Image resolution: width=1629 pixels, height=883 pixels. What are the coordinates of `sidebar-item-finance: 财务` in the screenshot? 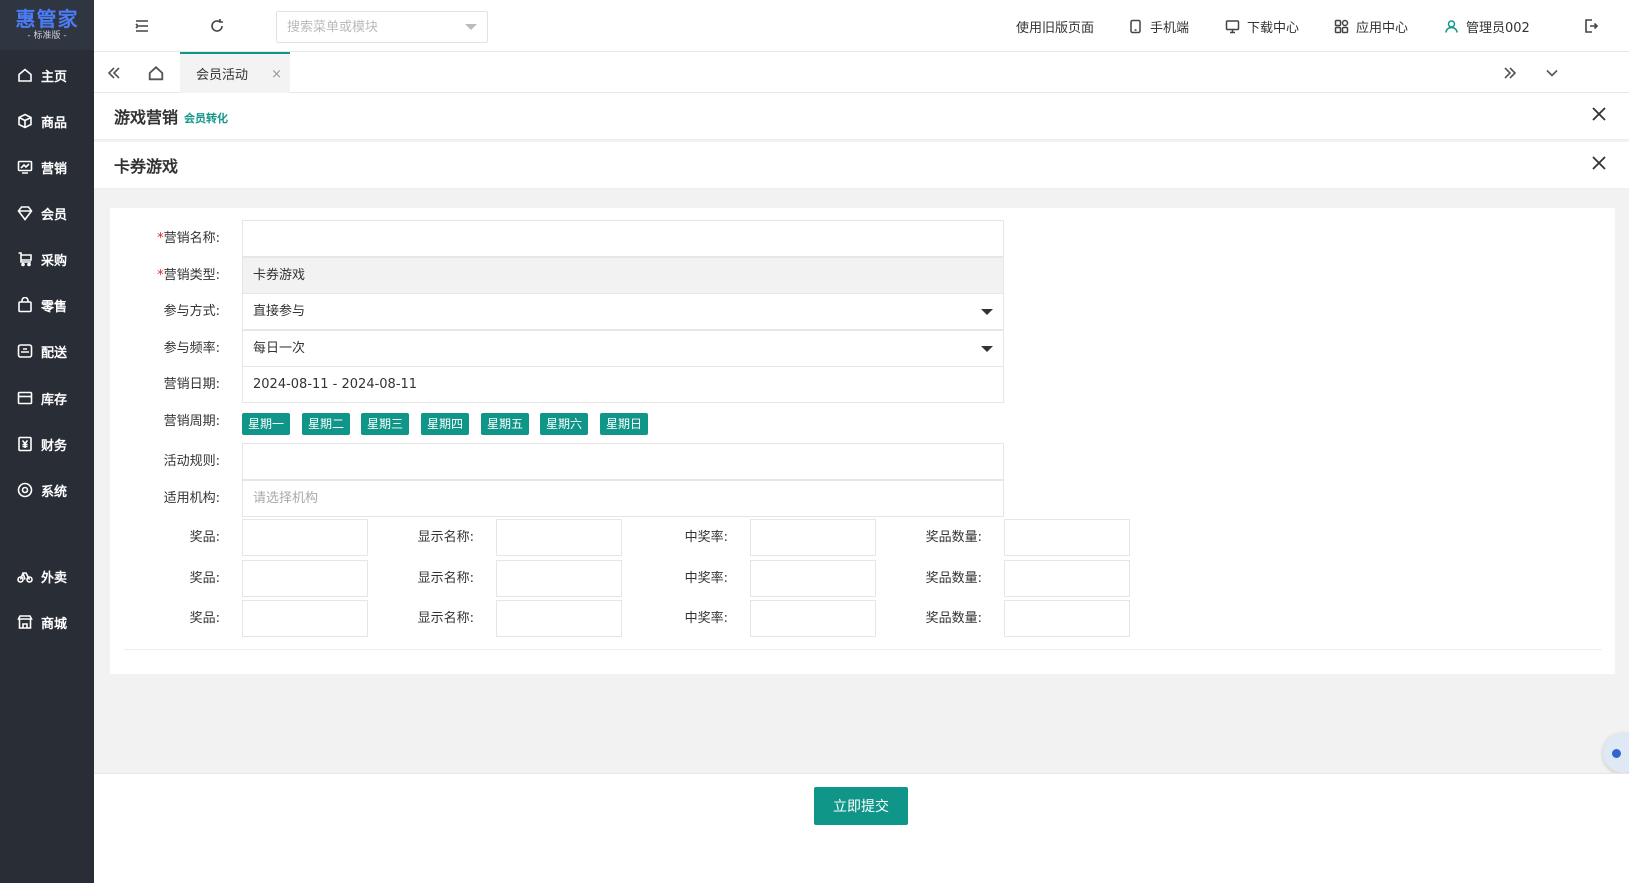 It's located at (47, 444).